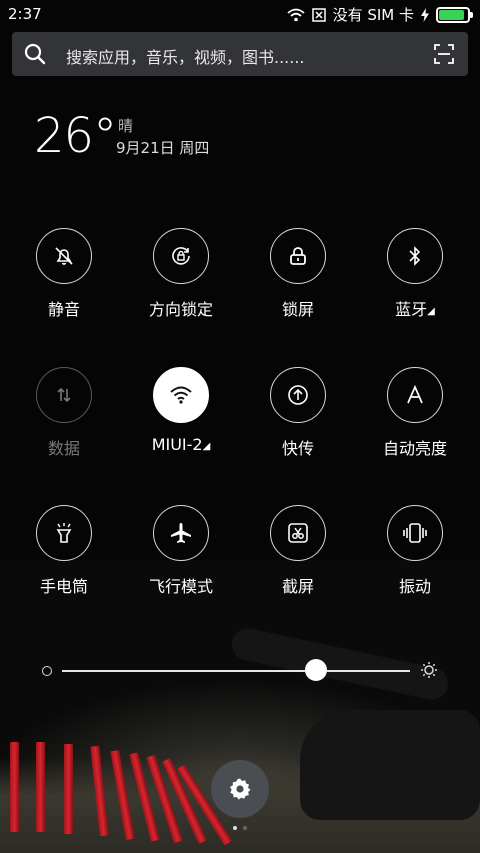  What do you see at coordinates (415, 288) in the screenshot?
I see `toggle-bluetooth: 蓝牙◢` at bounding box center [415, 288].